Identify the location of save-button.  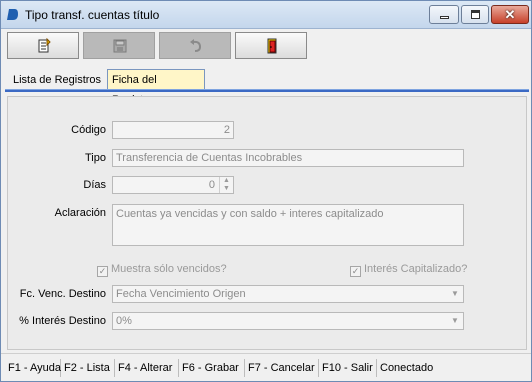
(119, 45).